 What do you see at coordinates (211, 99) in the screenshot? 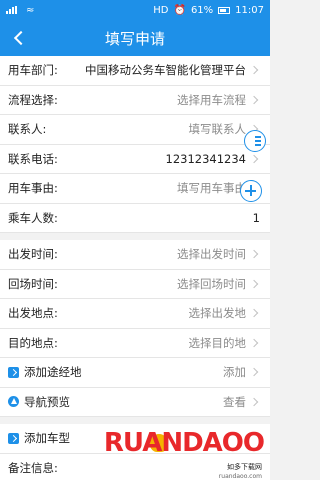
I see `process-placeholder: 选择用车流程` at bounding box center [211, 99].